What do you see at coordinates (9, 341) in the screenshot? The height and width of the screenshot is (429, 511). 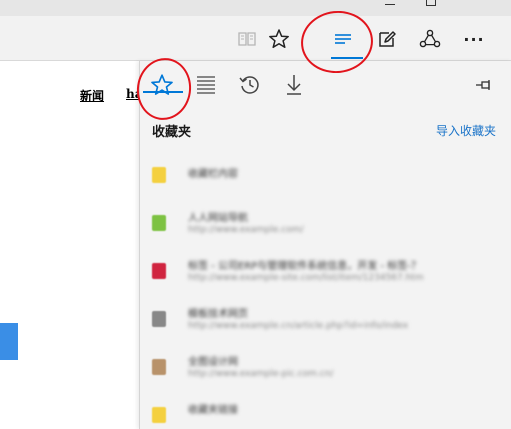 I see `page-button-fragment` at bounding box center [9, 341].